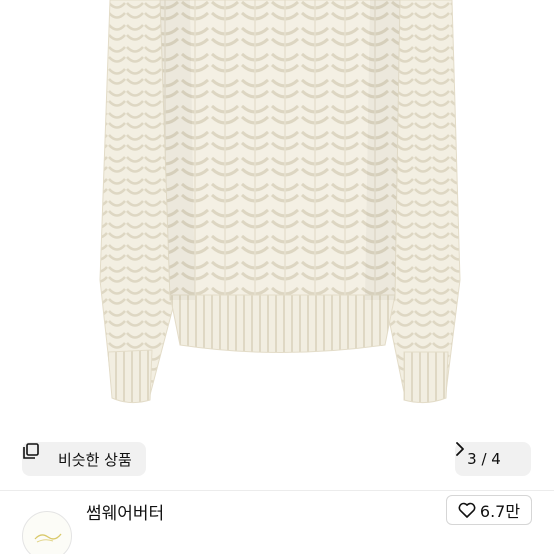  I want to click on like-count: 6.7만, so click(500, 511).